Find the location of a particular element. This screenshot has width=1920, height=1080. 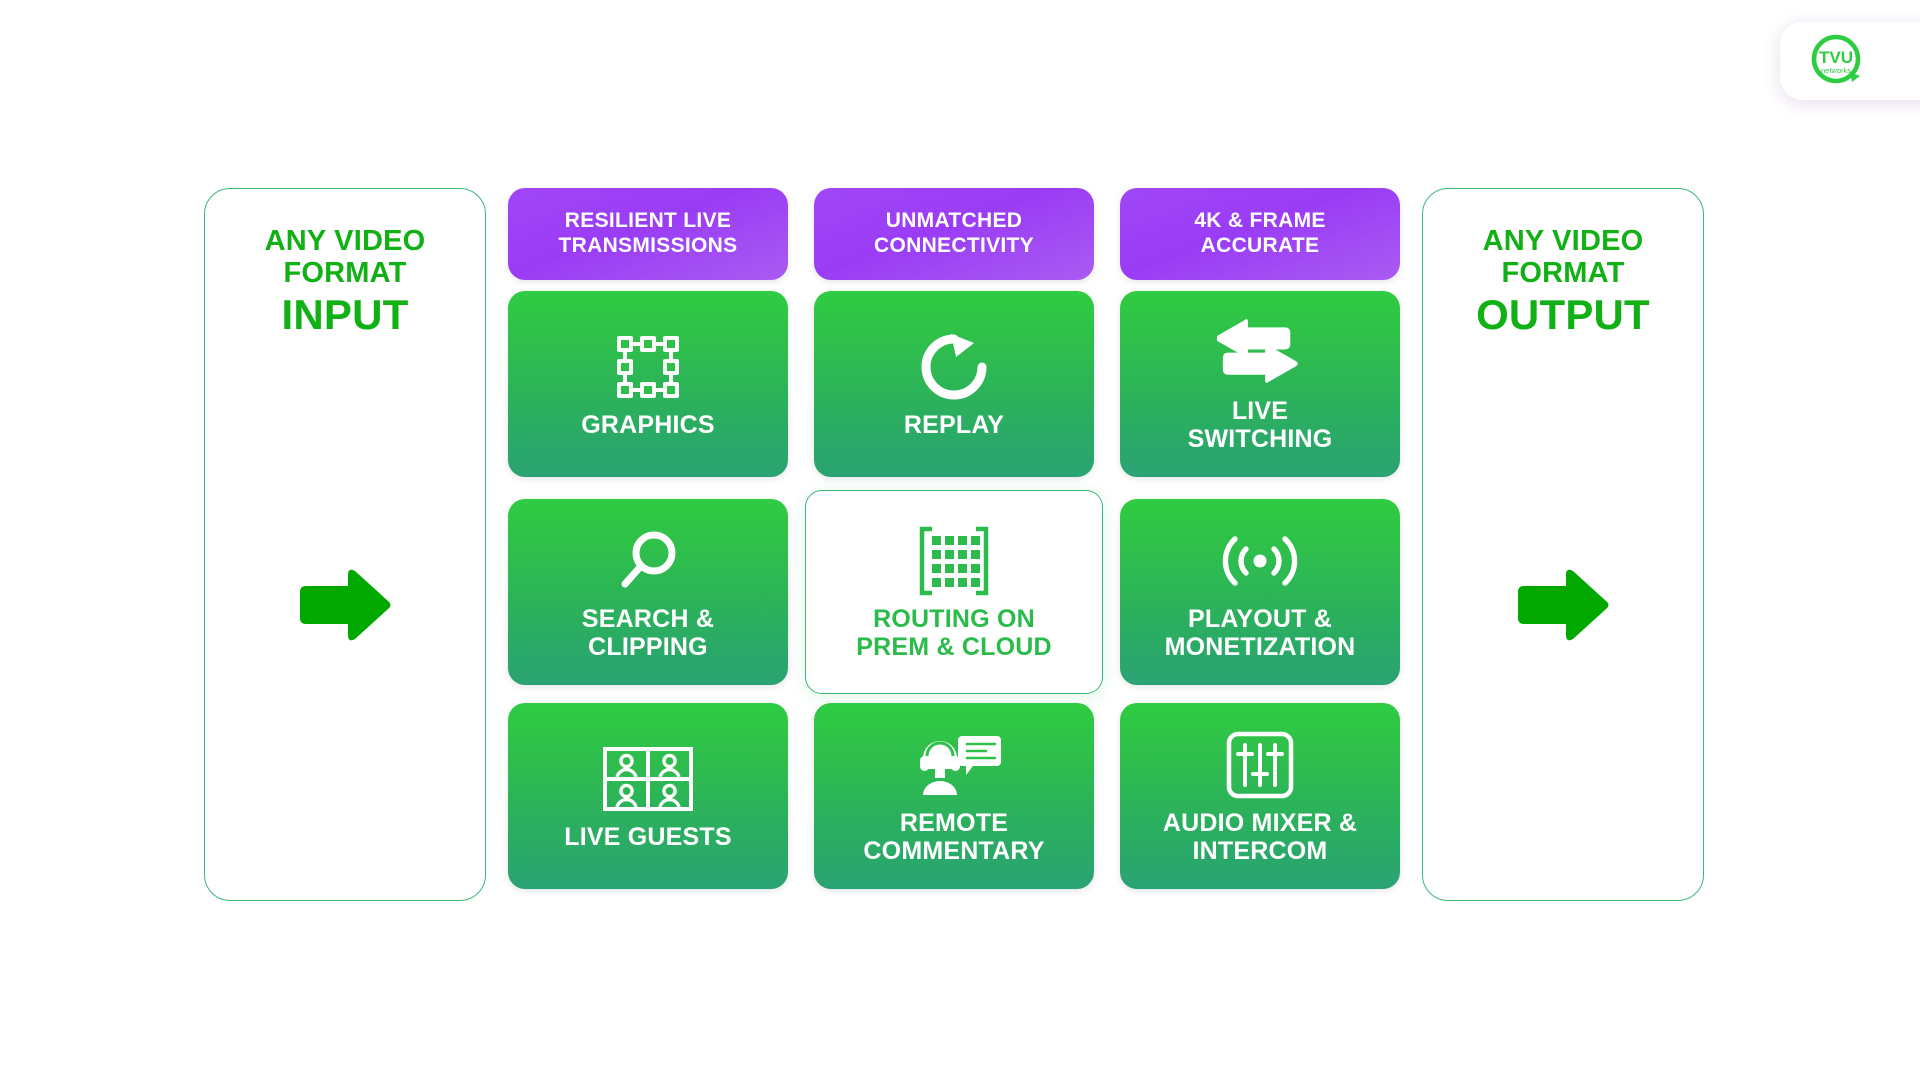

routing-matrix-icon is located at coordinates (954, 561).